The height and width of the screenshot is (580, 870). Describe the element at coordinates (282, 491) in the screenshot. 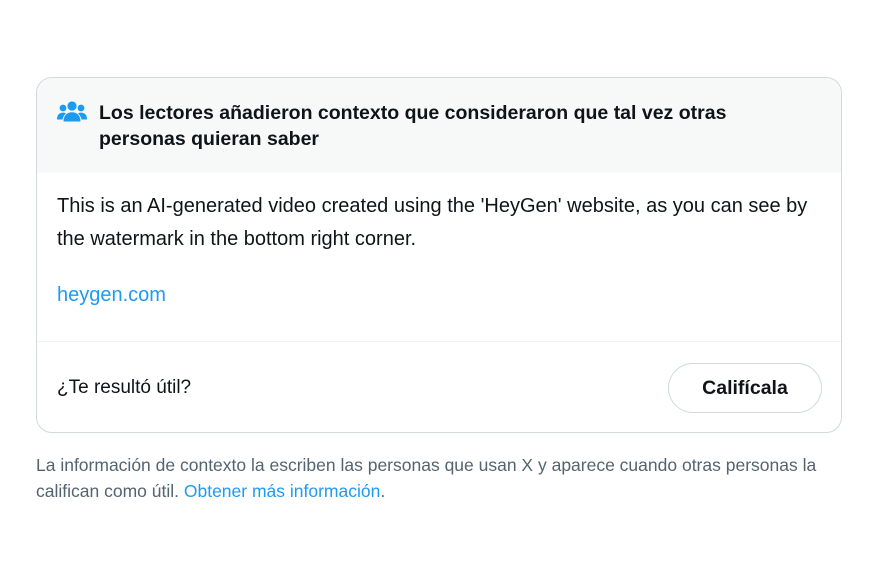

I see `learn-more-link: Obtener más información` at that location.